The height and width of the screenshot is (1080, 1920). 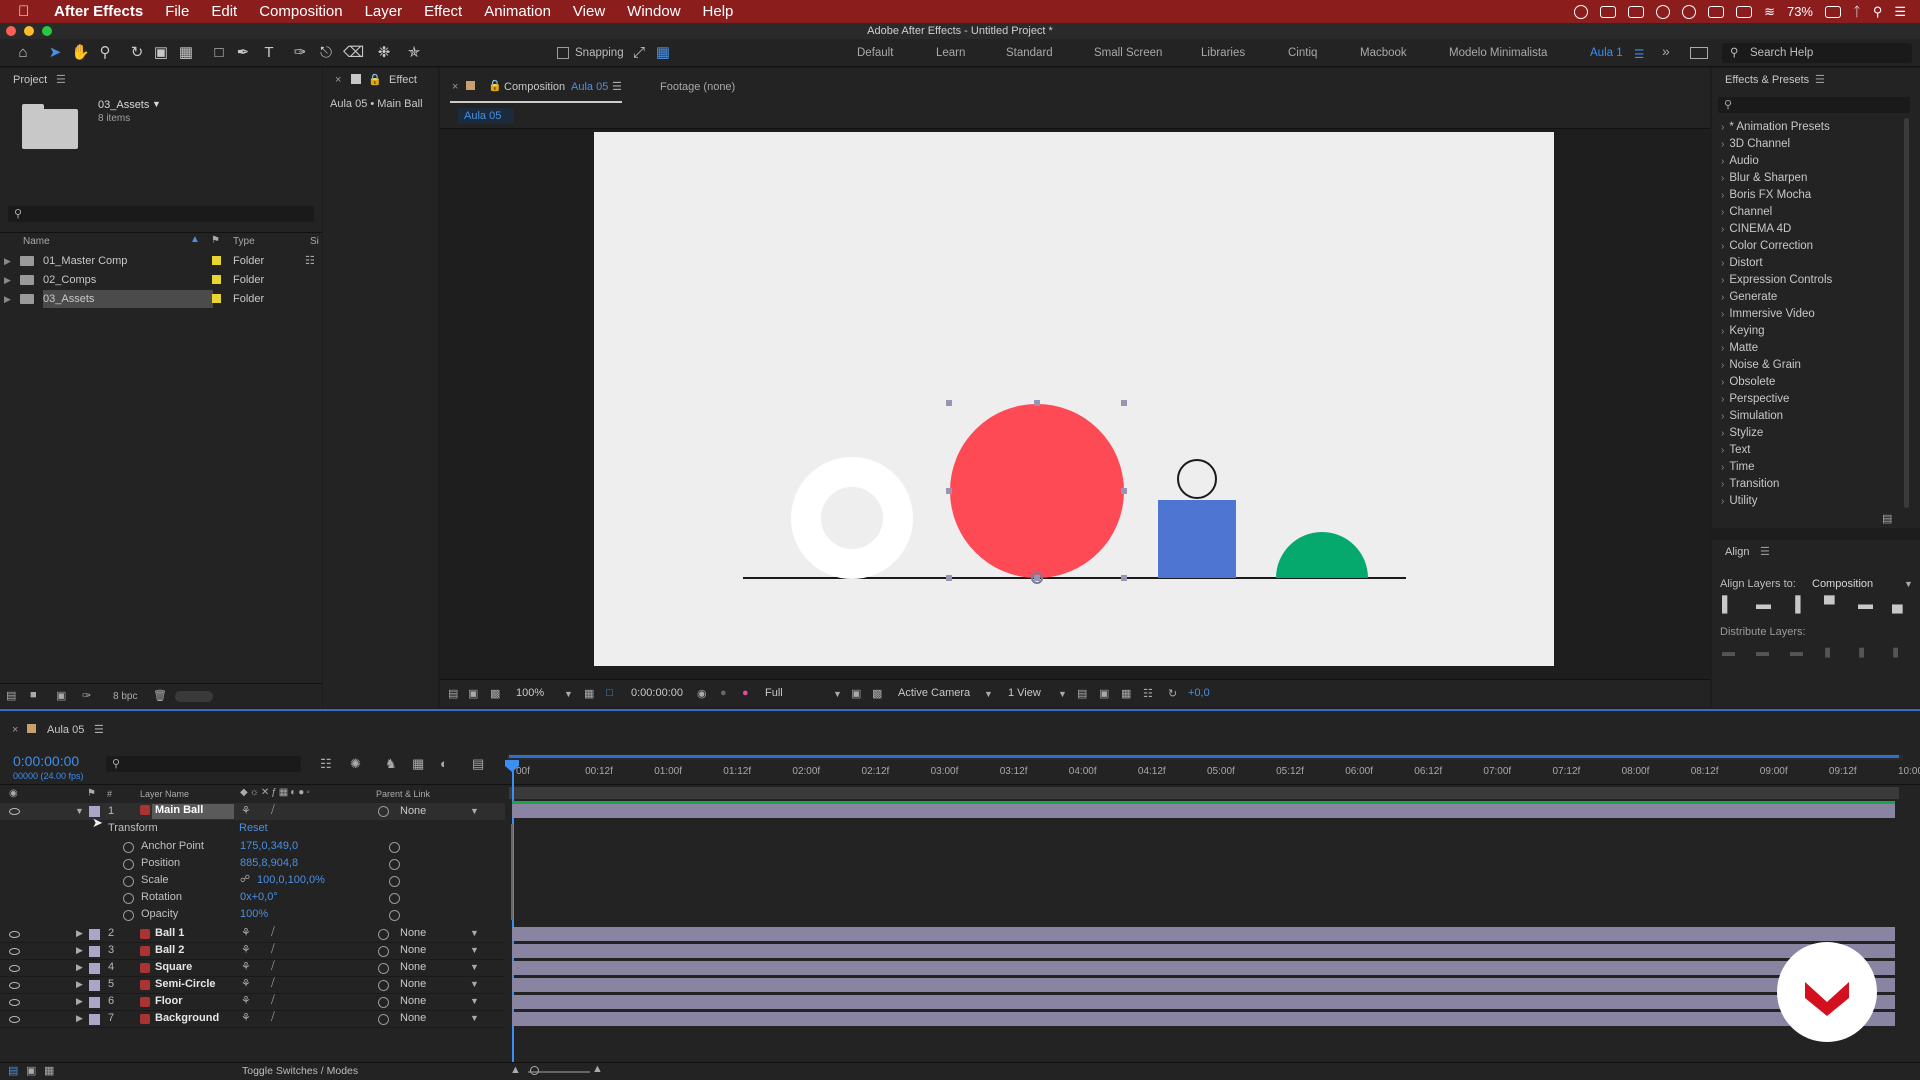 I want to click on effects-category-item: › Channel, so click(x=1746, y=212).